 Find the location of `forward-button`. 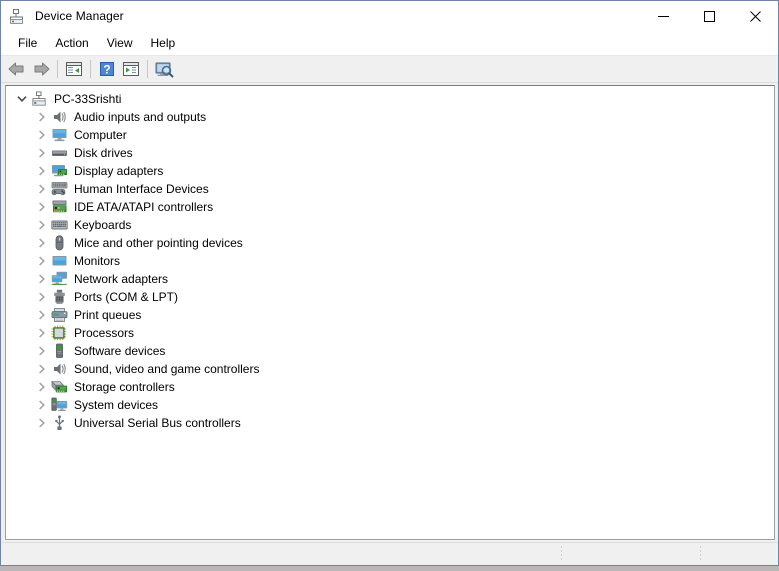

forward-button is located at coordinates (41, 69).